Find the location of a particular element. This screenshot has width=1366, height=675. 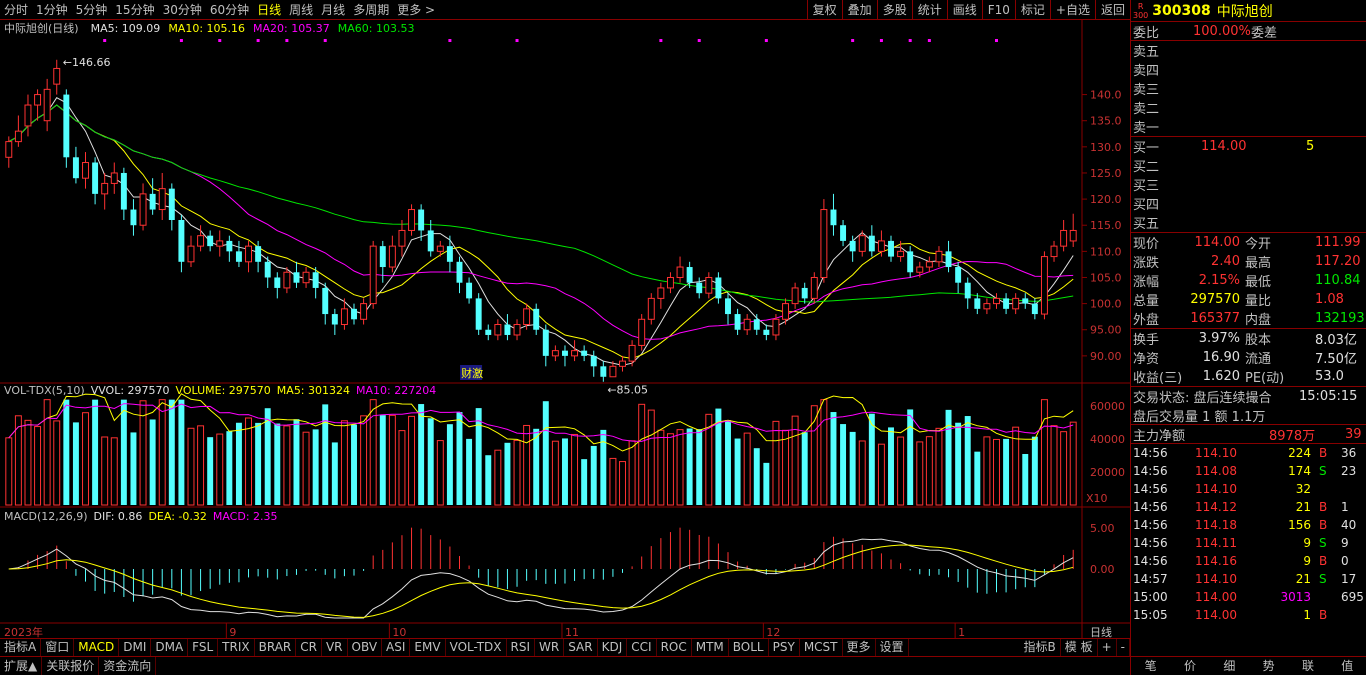

indicator-tab: VOL-TDX is located at coordinates (476, 647).